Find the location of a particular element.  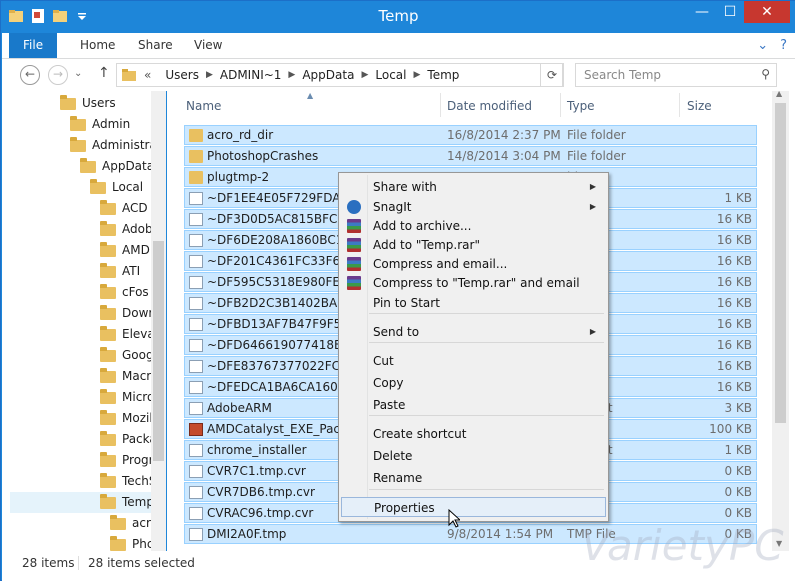

menu-item-label: Paste is located at coordinates (389, 405).